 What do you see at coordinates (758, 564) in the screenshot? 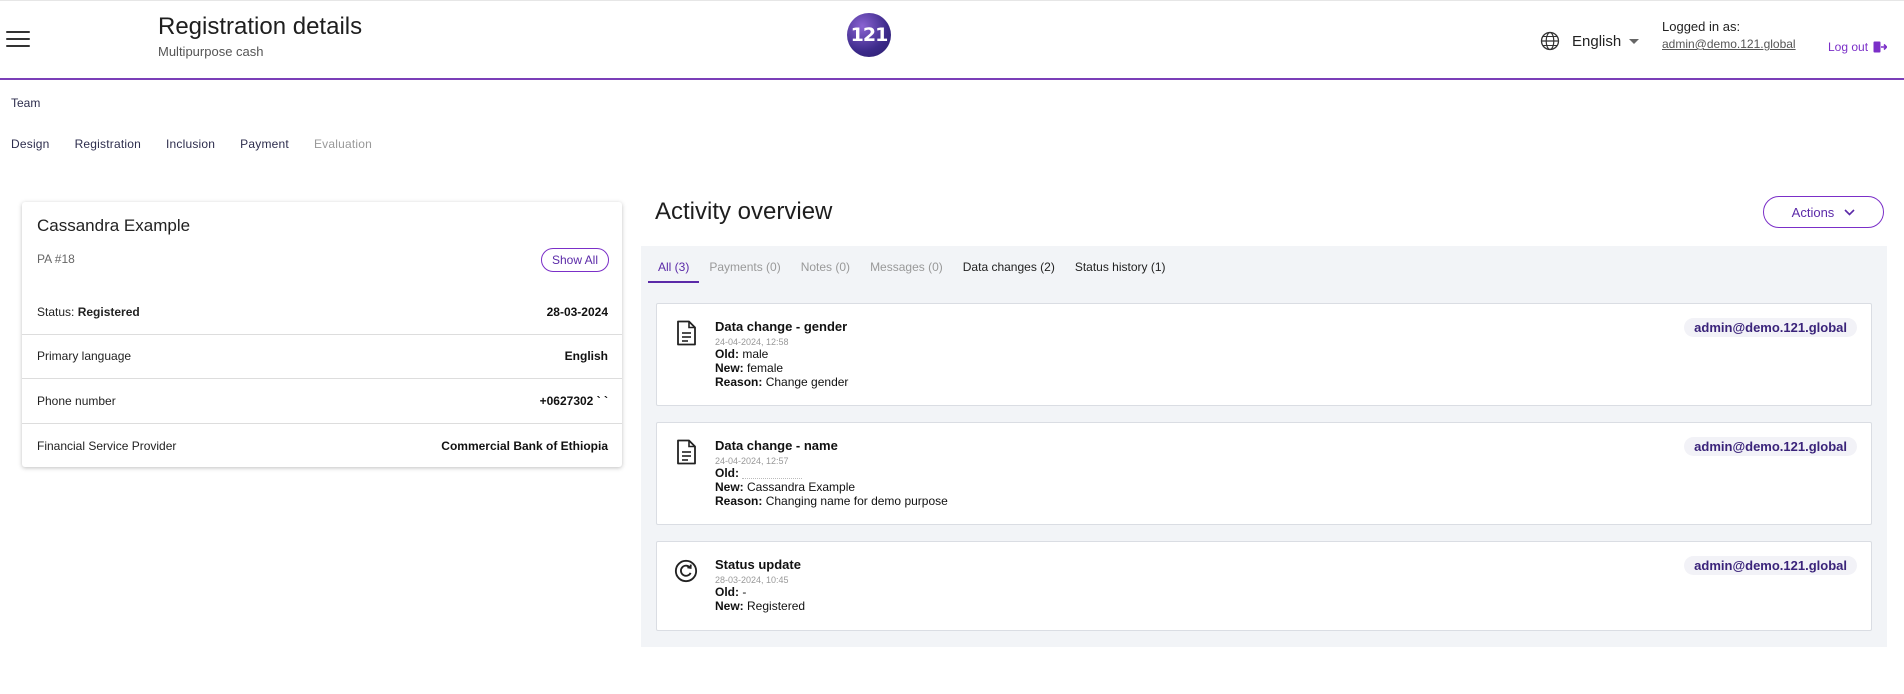
I see `entry-title: Status update` at bounding box center [758, 564].